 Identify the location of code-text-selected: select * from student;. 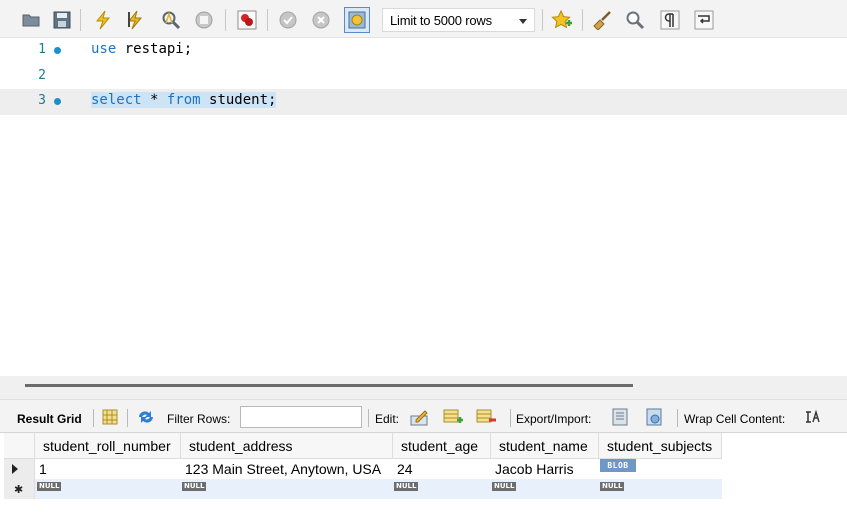
(184, 100).